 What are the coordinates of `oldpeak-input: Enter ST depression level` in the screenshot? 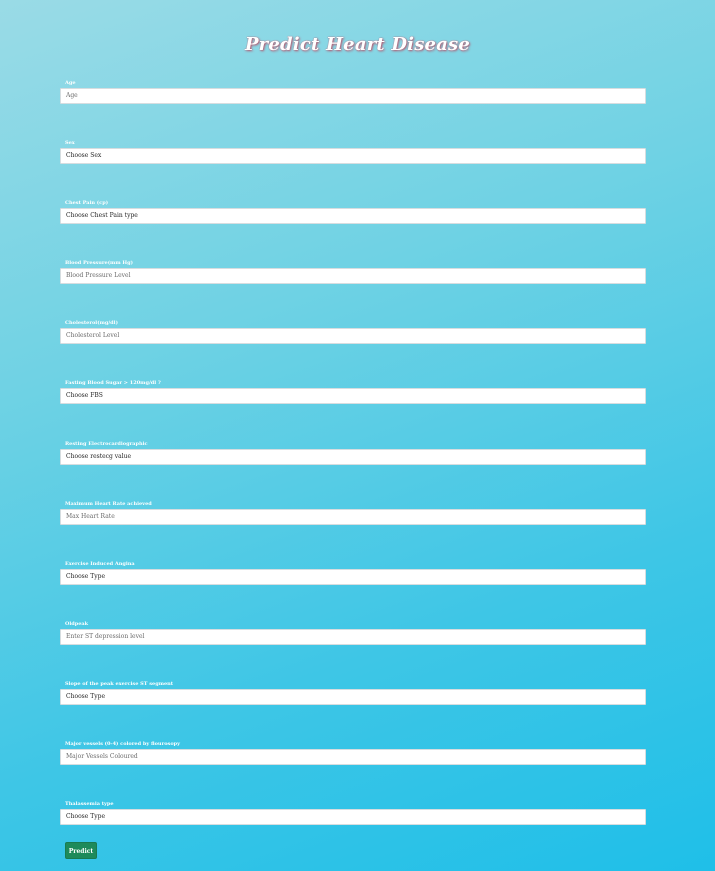 It's located at (353, 636).